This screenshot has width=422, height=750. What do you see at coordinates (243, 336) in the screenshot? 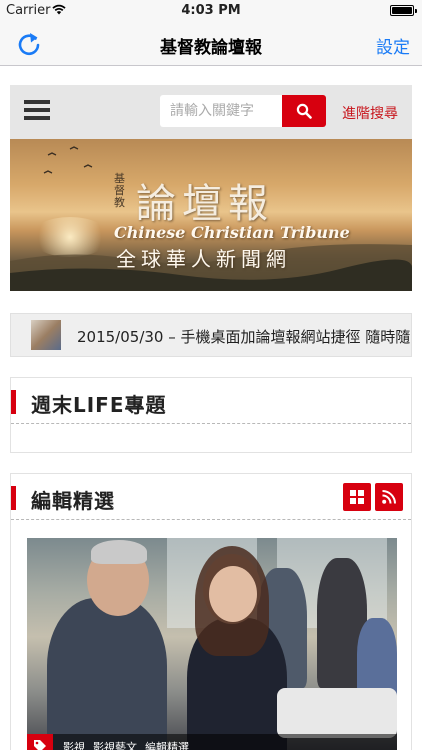
I see `ticker-text: 2015/05/30 – 手機桌面加論壇報網站捷徑 隨時隨` at bounding box center [243, 336].